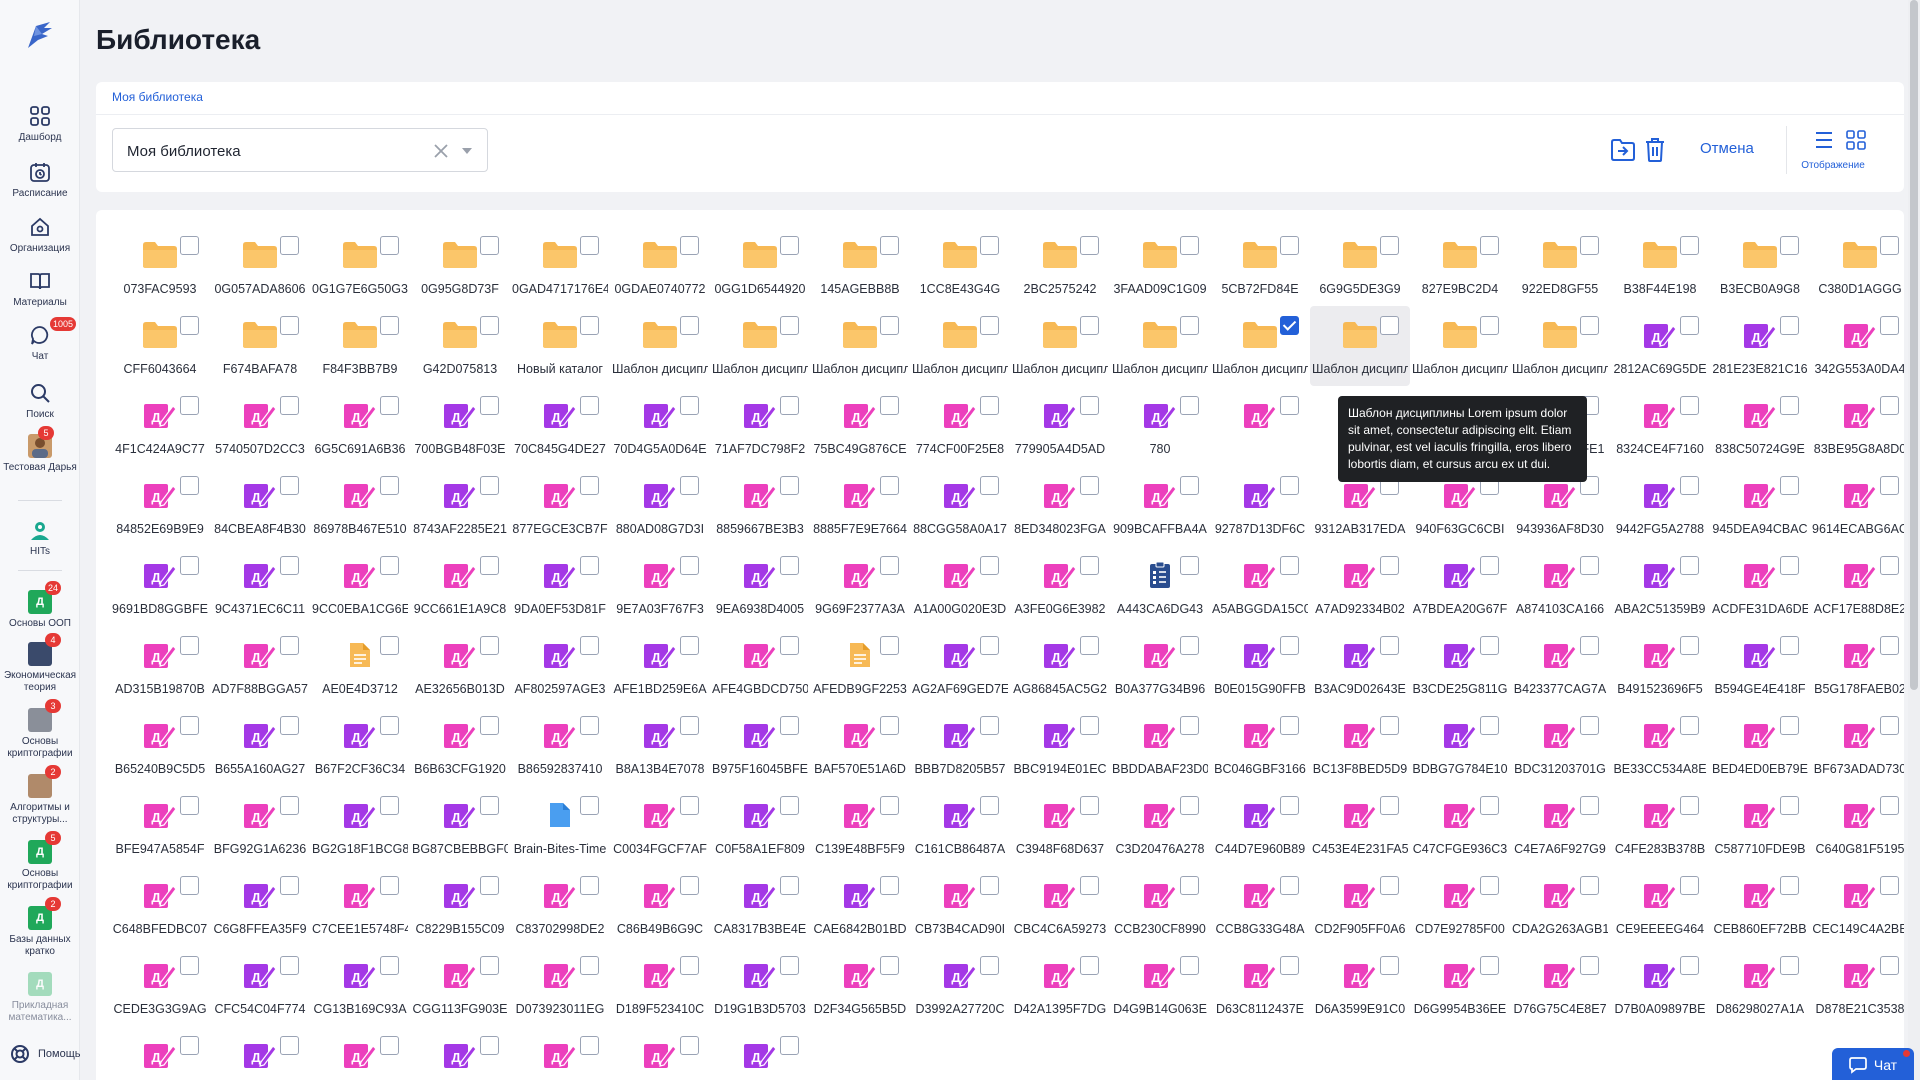 This screenshot has width=1920, height=1080. I want to click on file-item: Д A7BDEA20G67F, so click(1460, 586).